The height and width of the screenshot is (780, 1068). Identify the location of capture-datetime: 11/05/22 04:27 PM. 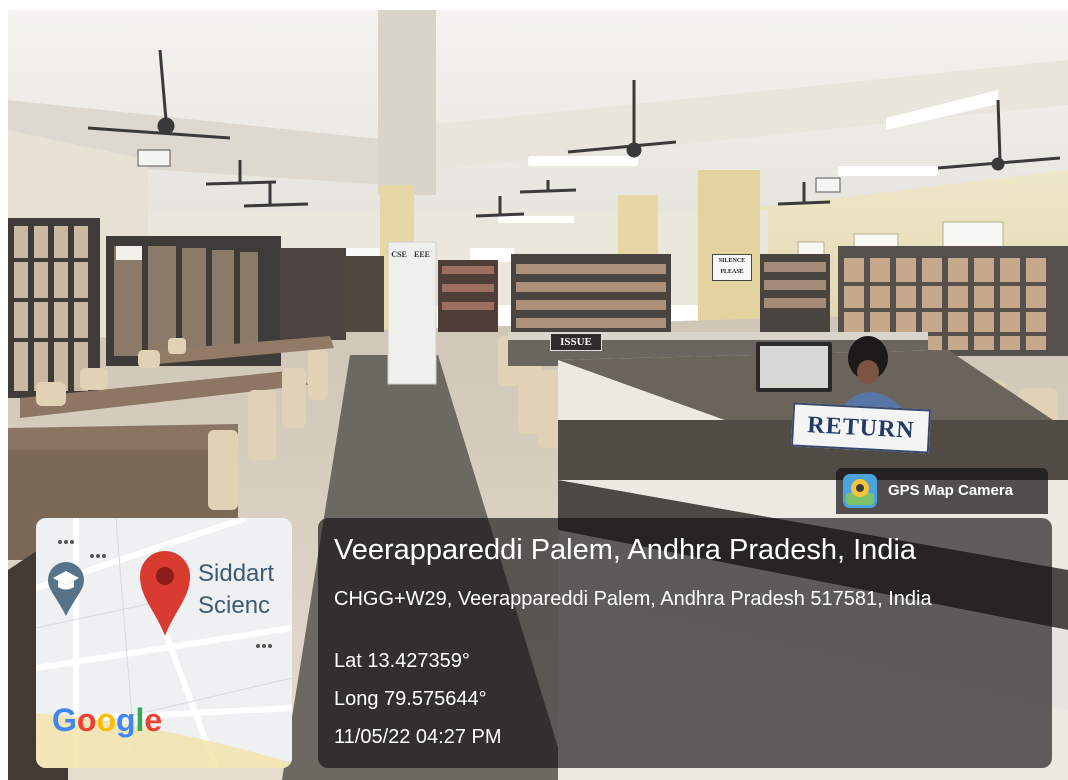
(418, 737).